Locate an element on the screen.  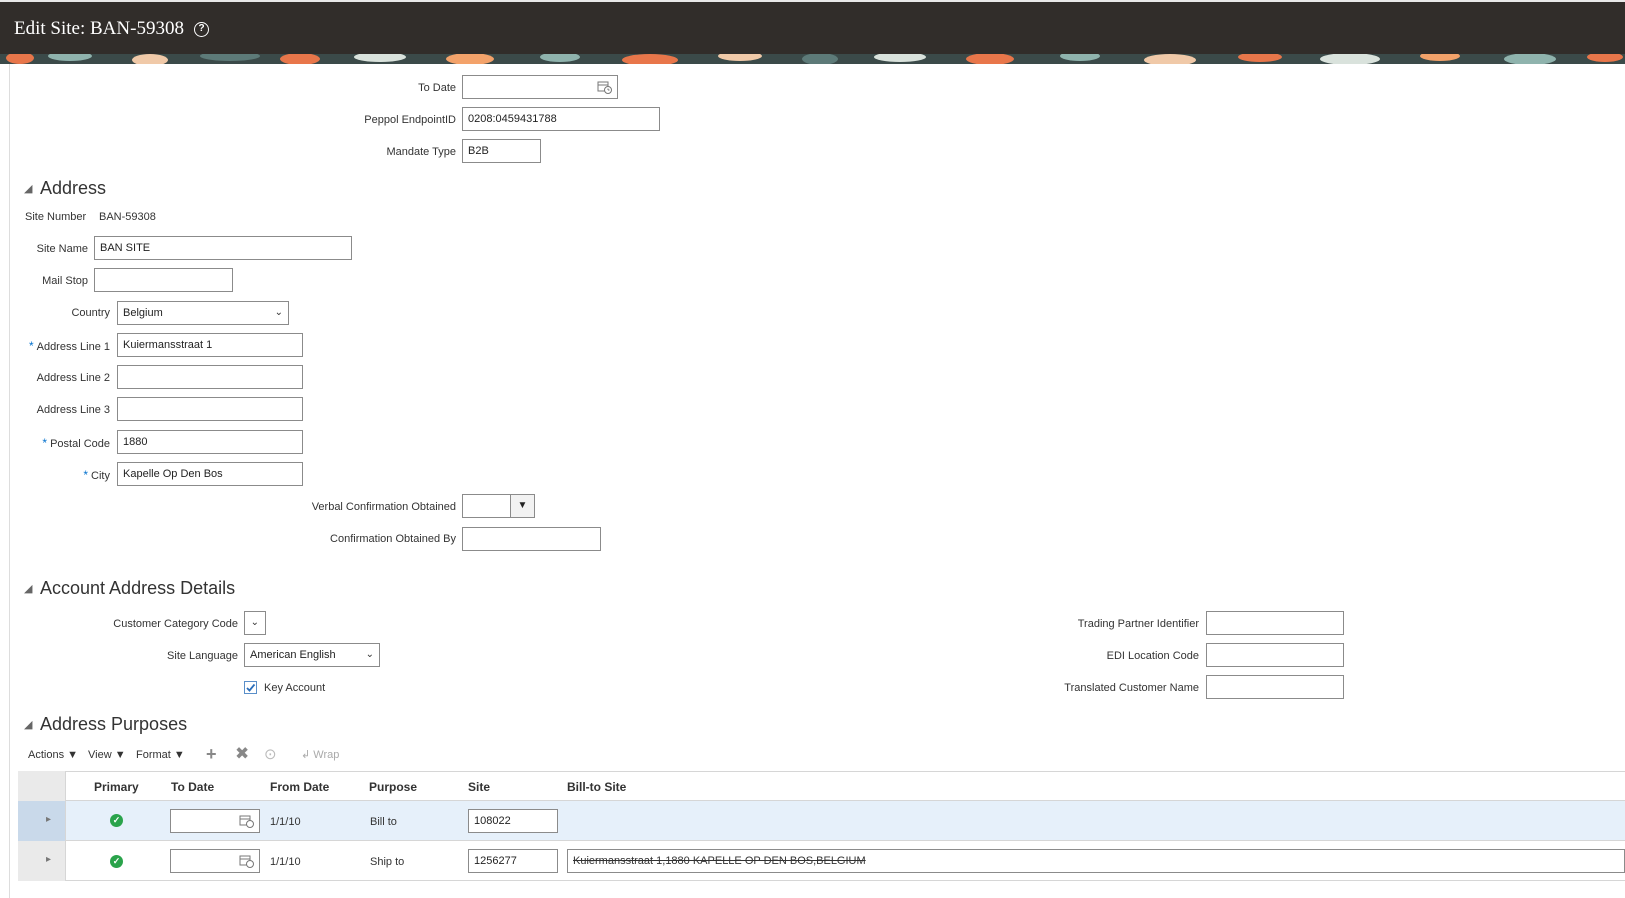
row-purpose: Ship to is located at coordinates (387, 862).